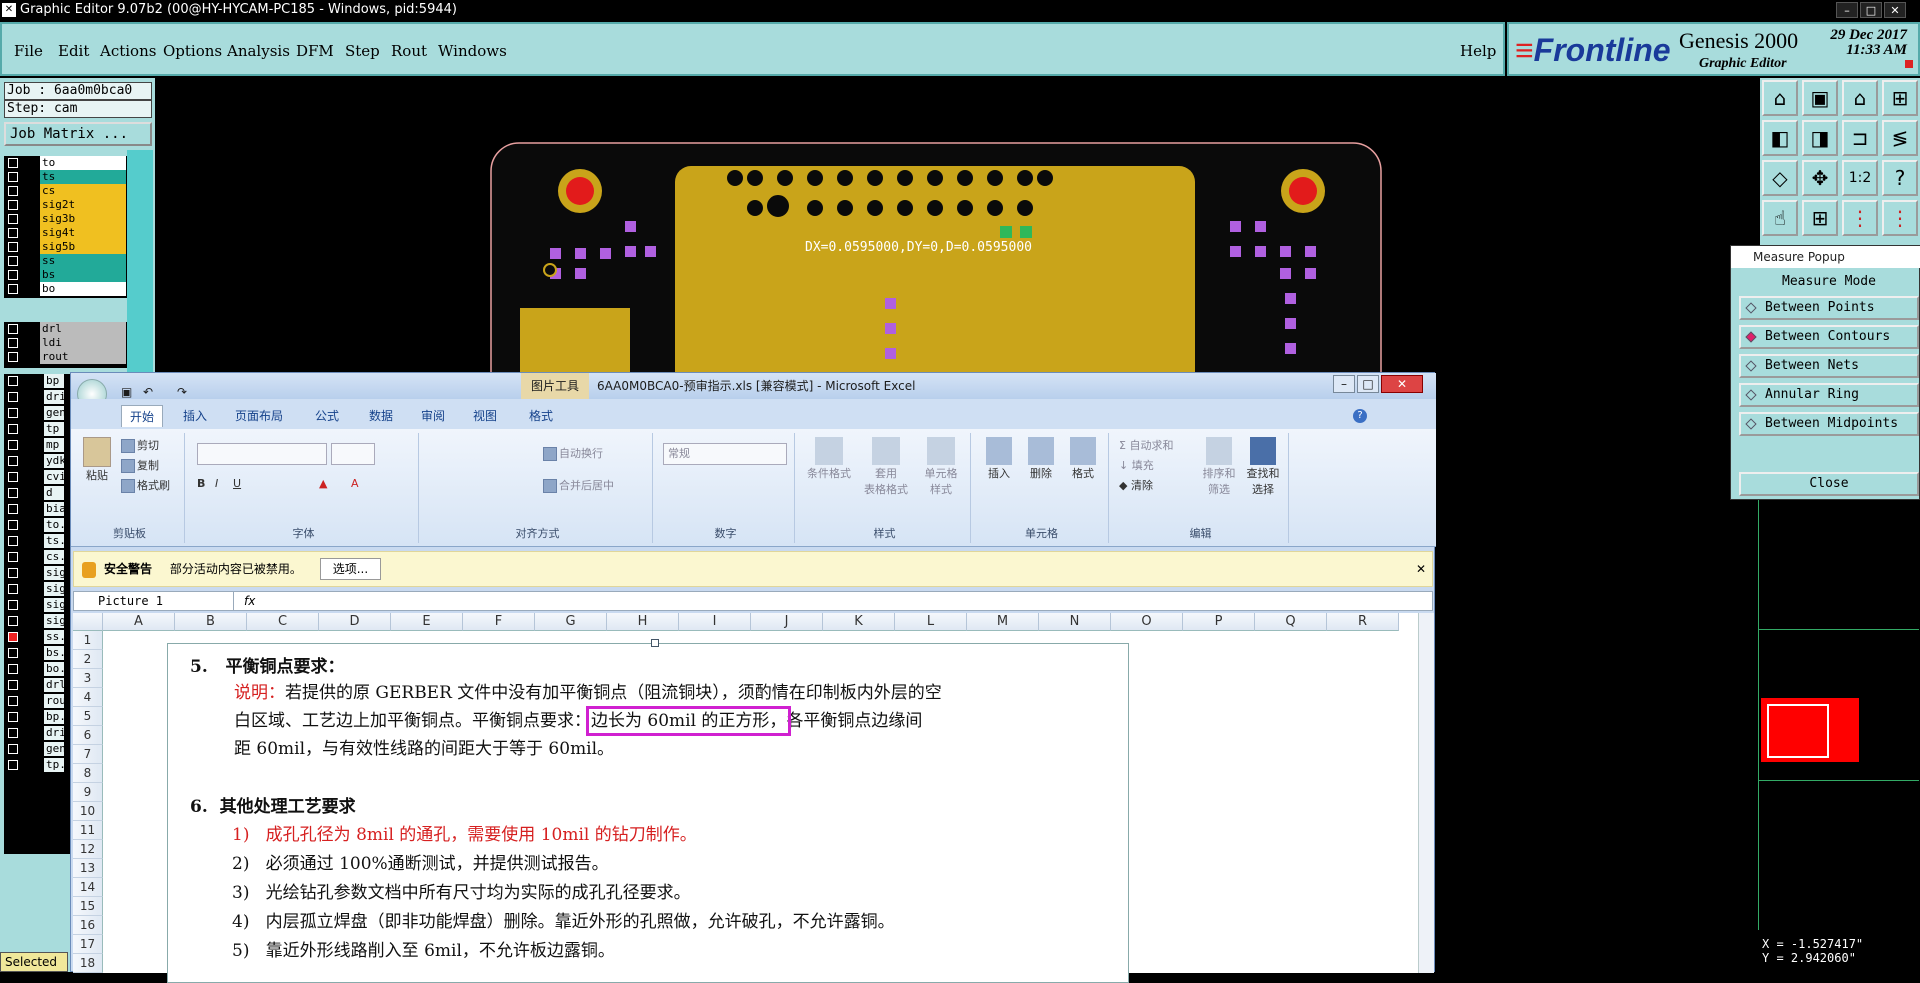 The width and height of the screenshot is (1920, 983). I want to click on tab-format: 格式, so click(541, 416).